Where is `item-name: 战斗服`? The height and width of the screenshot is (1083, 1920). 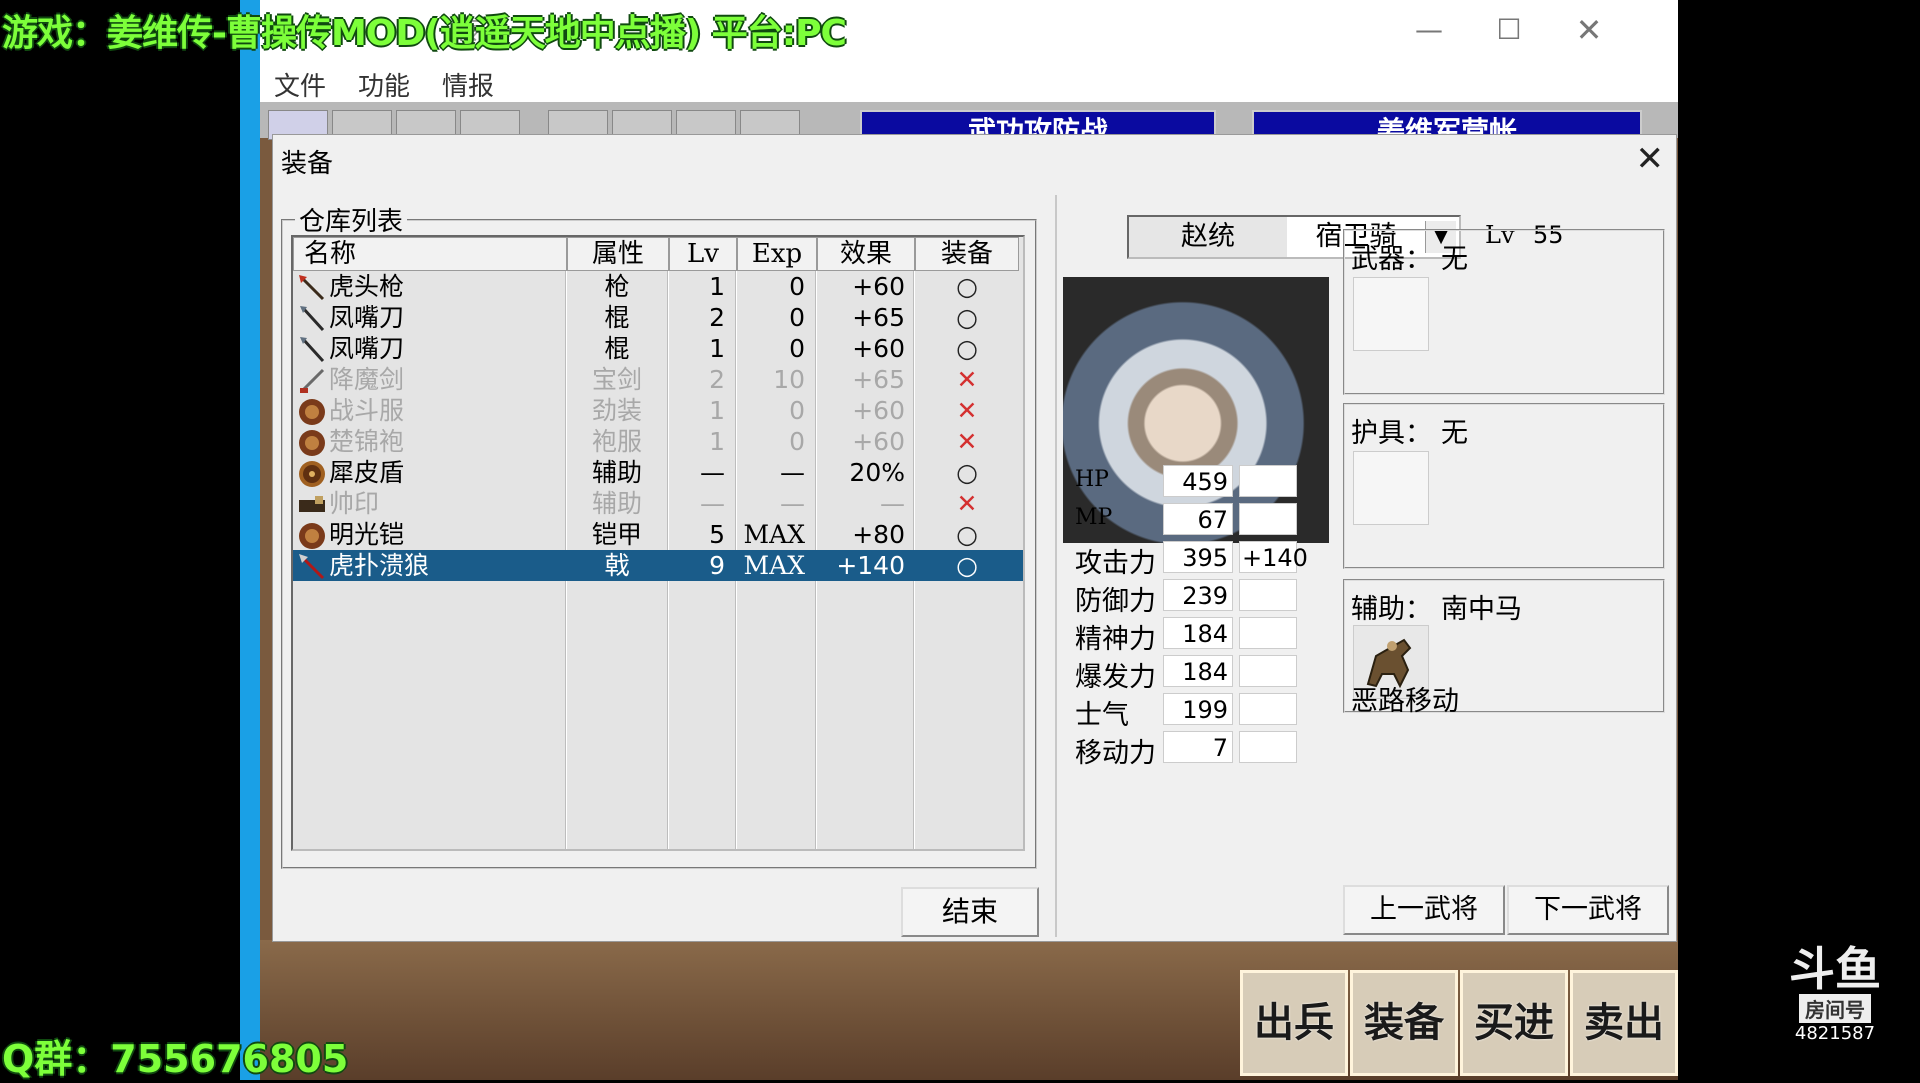 item-name: 战斗服 is located at coordinates (367, 410).